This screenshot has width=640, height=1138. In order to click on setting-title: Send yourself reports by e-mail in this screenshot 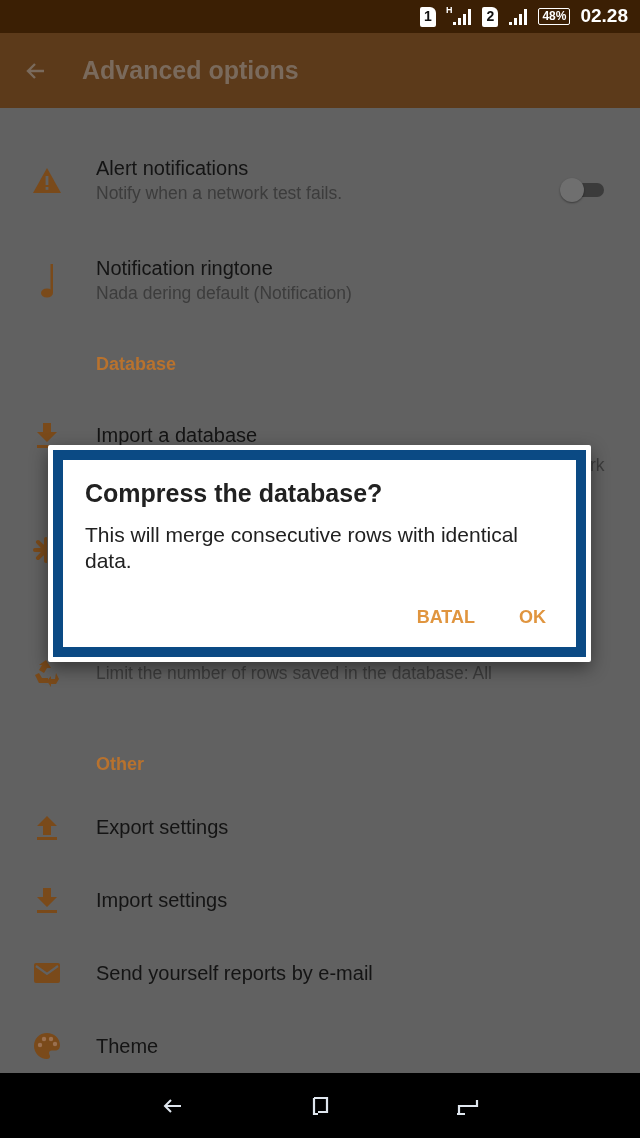, I will do `click(234, 973)`.